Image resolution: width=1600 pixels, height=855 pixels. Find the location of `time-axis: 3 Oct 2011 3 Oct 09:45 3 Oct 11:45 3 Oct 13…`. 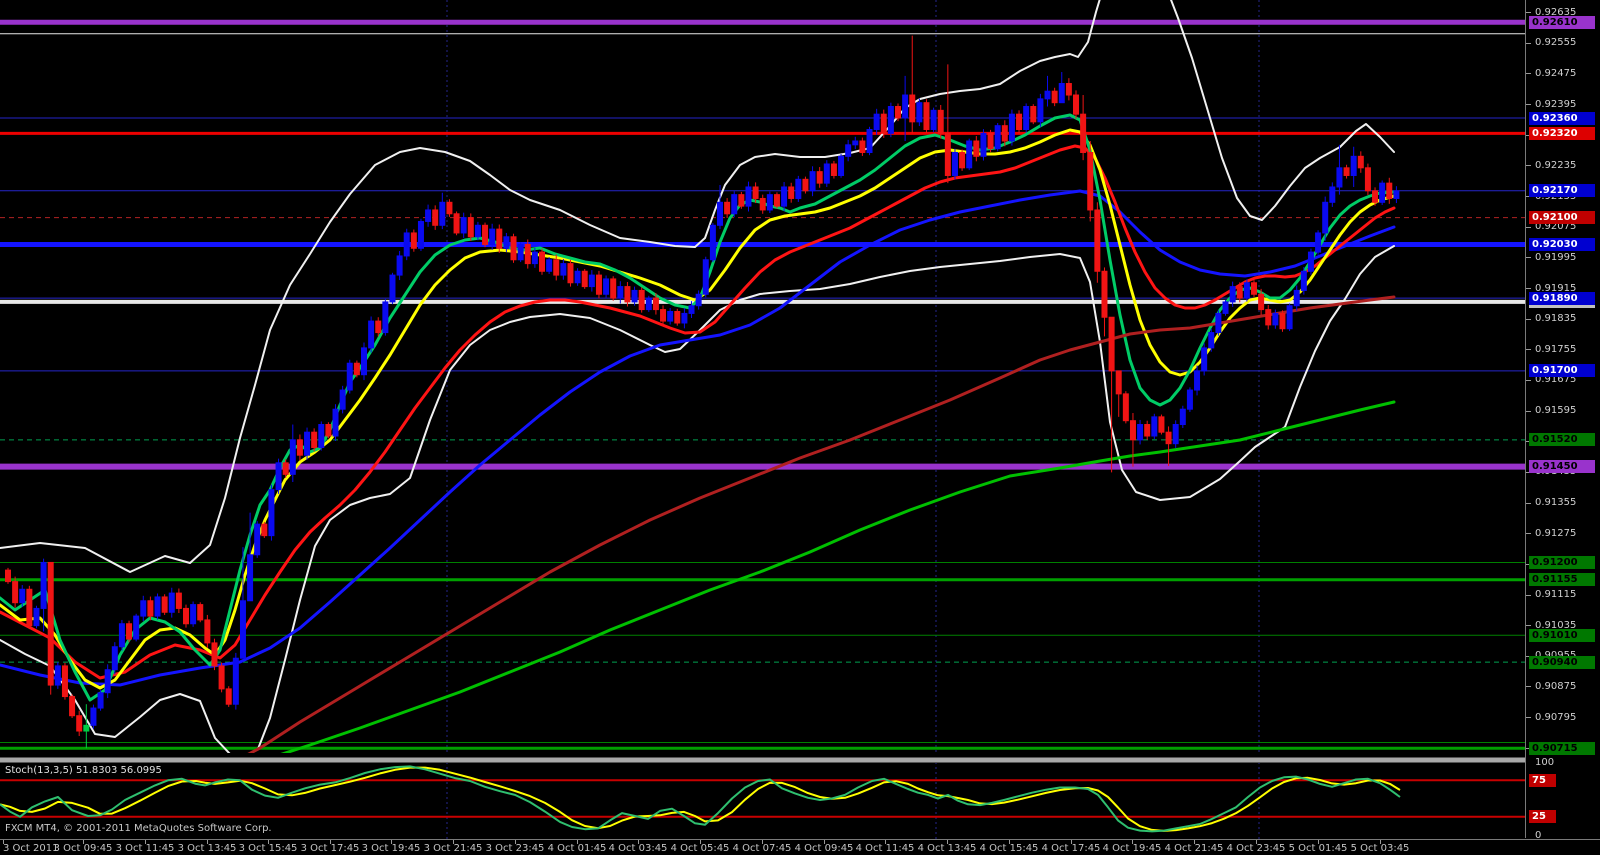

time-axis: 3 Oct 2011 3 Oct 09:45 3 Oct 11:45 3 Oct 13… is located at coordinates (800, 847).